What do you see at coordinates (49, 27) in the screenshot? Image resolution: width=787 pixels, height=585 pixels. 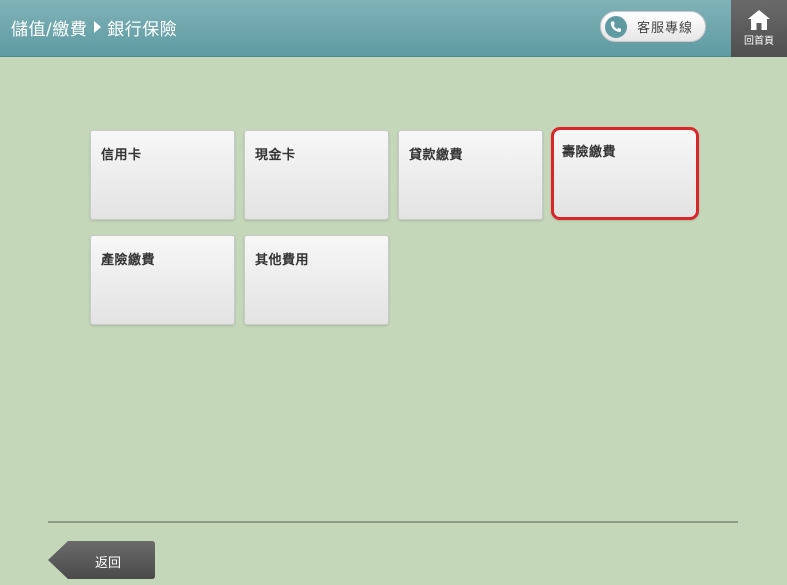 I see `breadcrumb-level-1: 儲值/繳費` at bounding box center [49, 27].